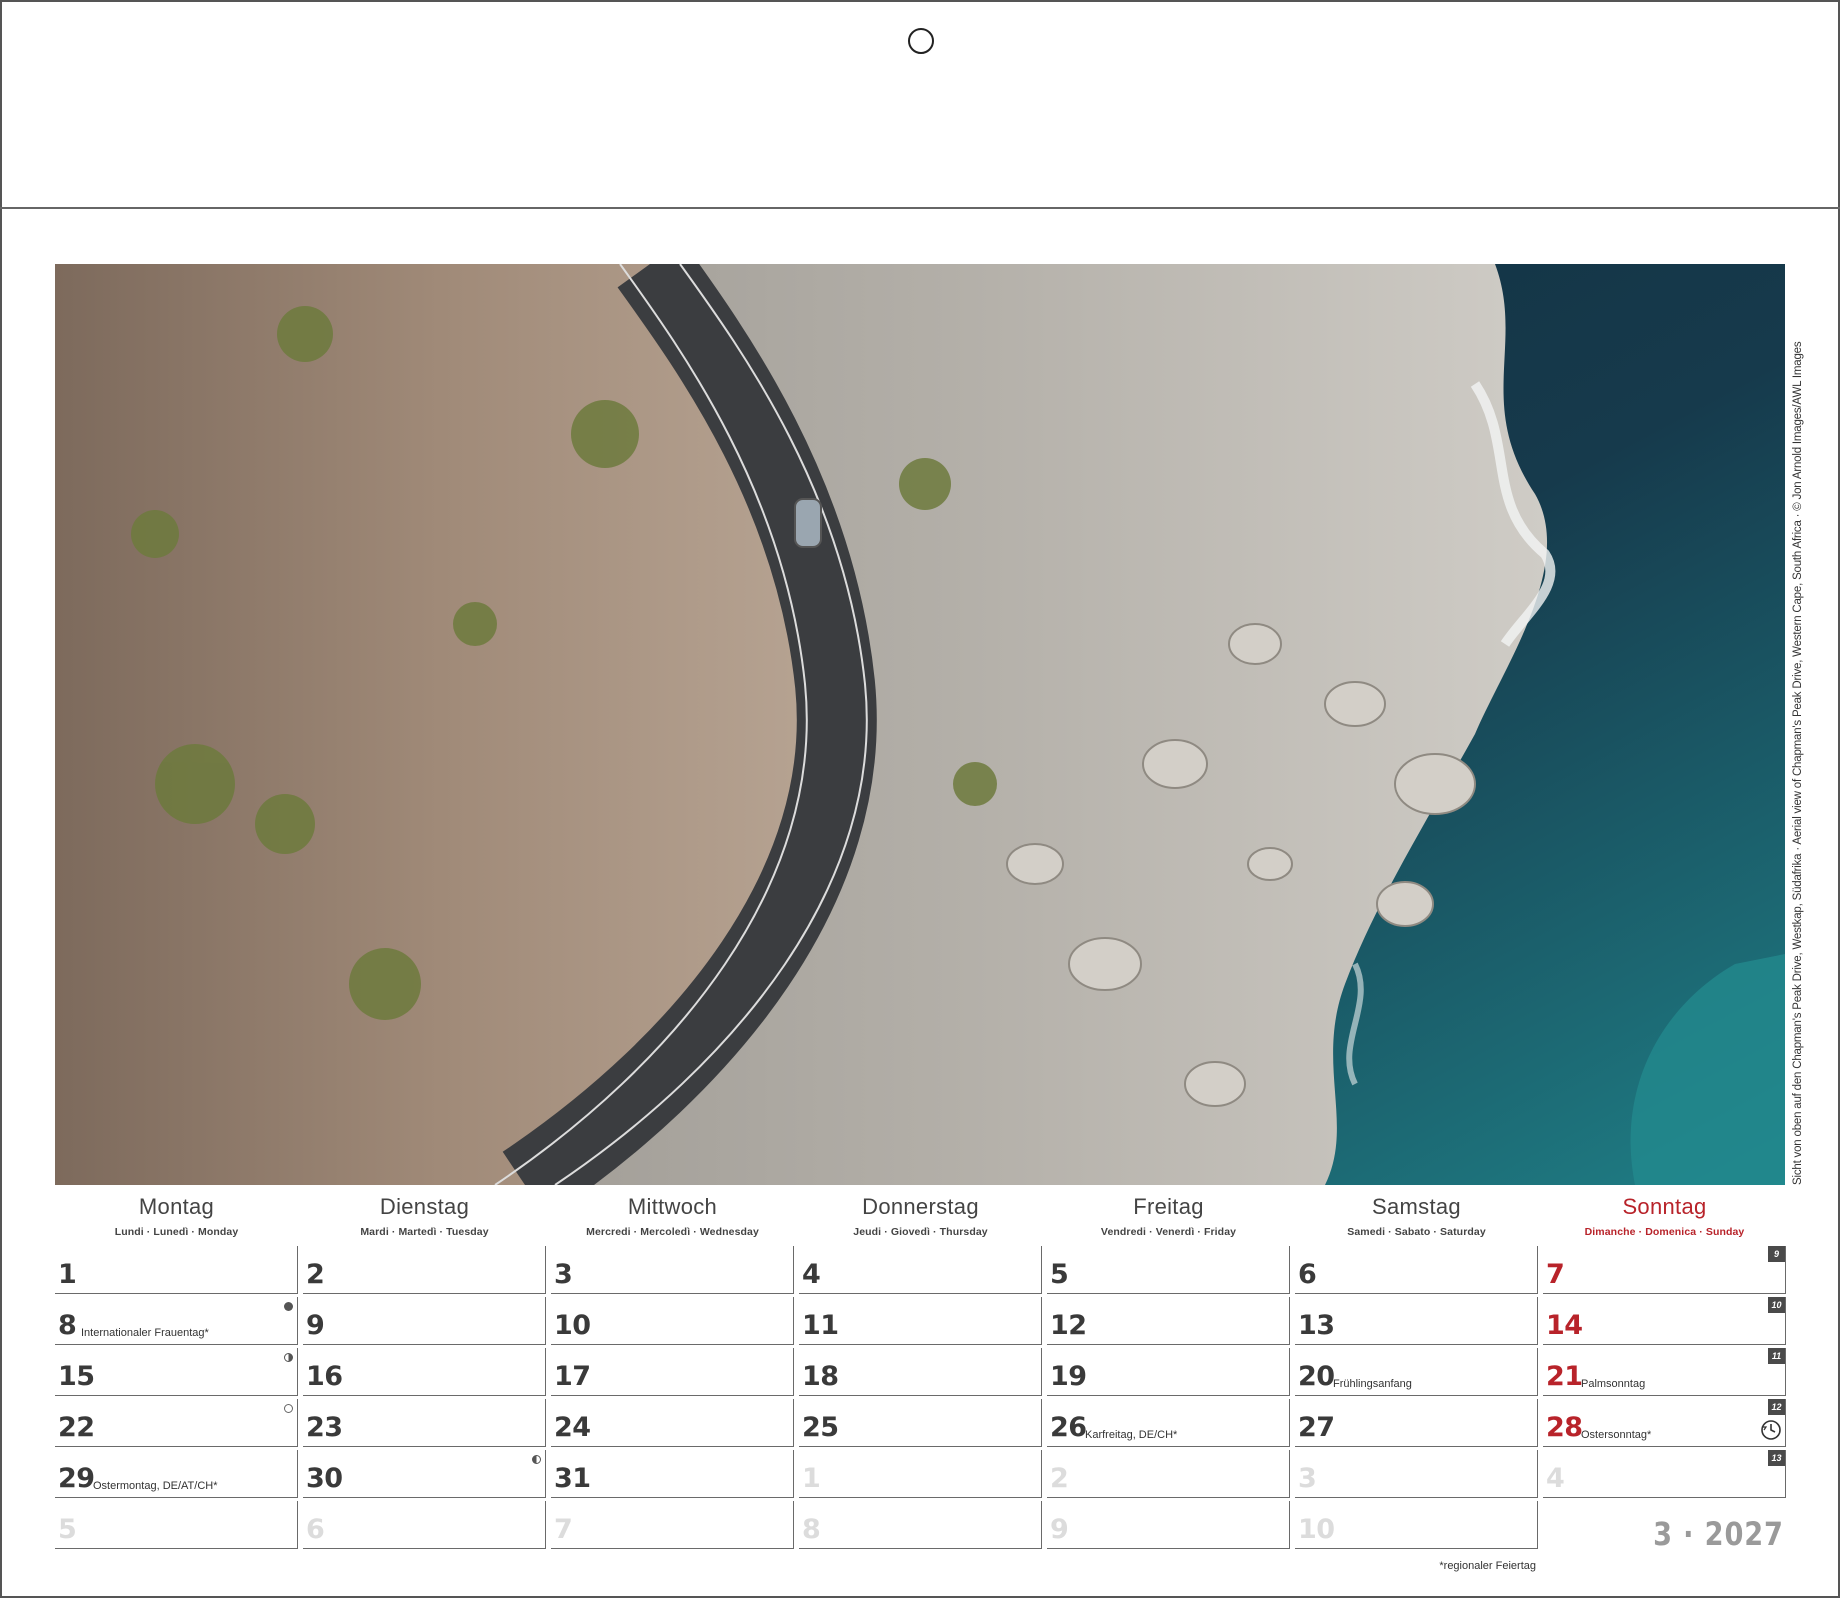 The width and height of the screenshot is (1840, 1598). Describe the element at coordinates (921, 41) in the screenshot. I see `hanging-hole` at that location.